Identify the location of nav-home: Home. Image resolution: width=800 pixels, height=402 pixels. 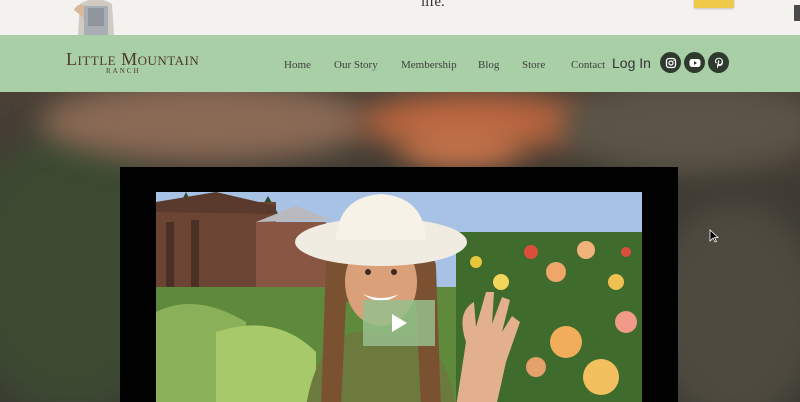
(297, 65).